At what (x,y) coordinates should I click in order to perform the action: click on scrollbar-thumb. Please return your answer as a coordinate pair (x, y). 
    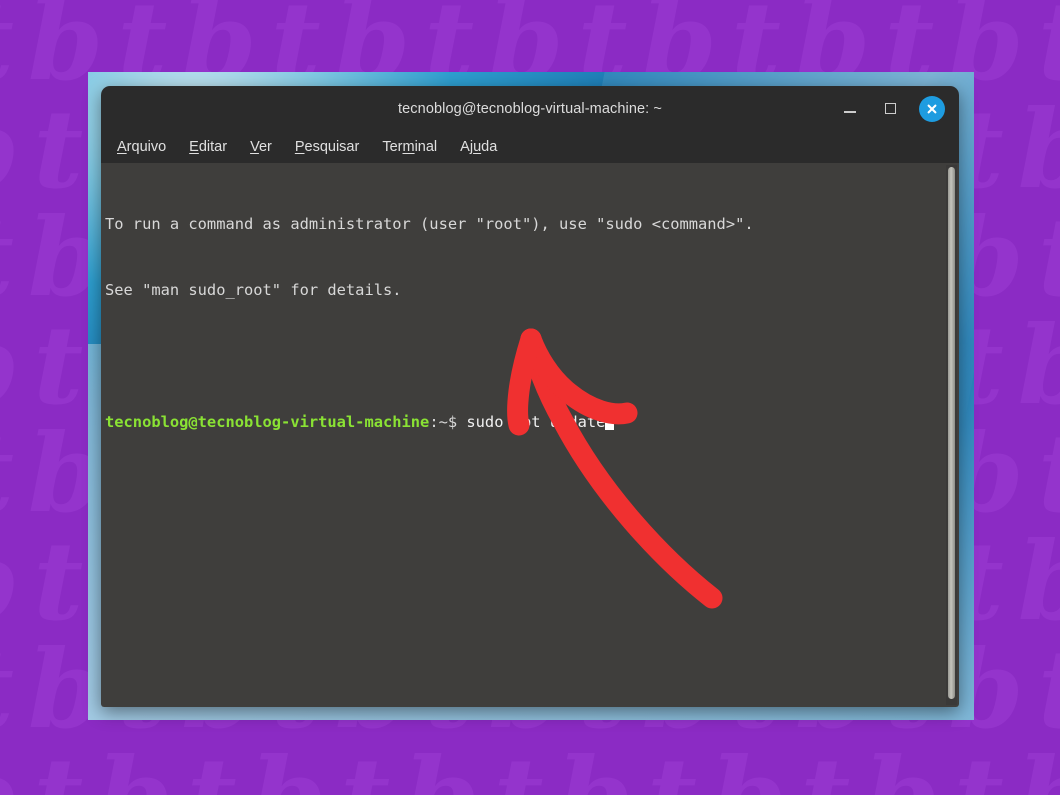
    Looking at the image, I should click on (951, 433).